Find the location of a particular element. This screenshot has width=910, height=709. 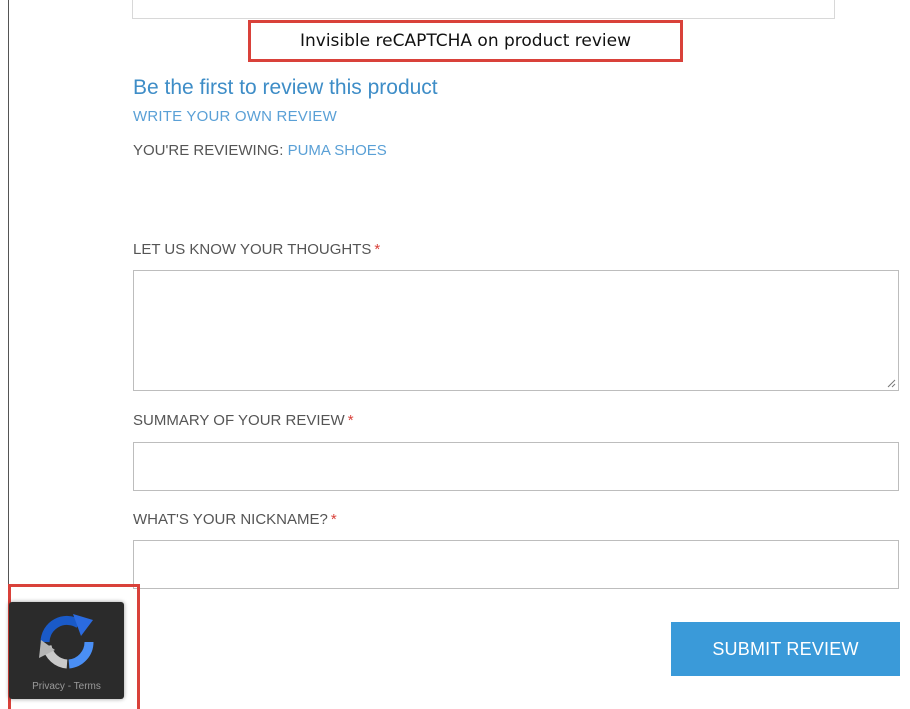

recaptcha-links: Privacy - Terms is located at coordinates (66, 686).